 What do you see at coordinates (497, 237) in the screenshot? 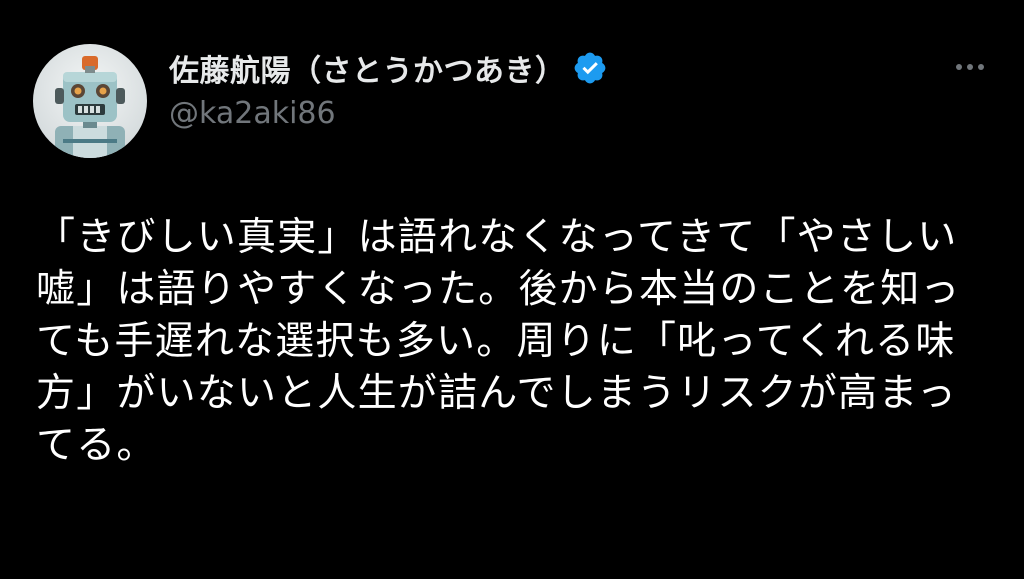
I see `tweet-text-line: 「きびしい真実」は語れなくなってきて「やさしい` at bounding box center [497, 237].